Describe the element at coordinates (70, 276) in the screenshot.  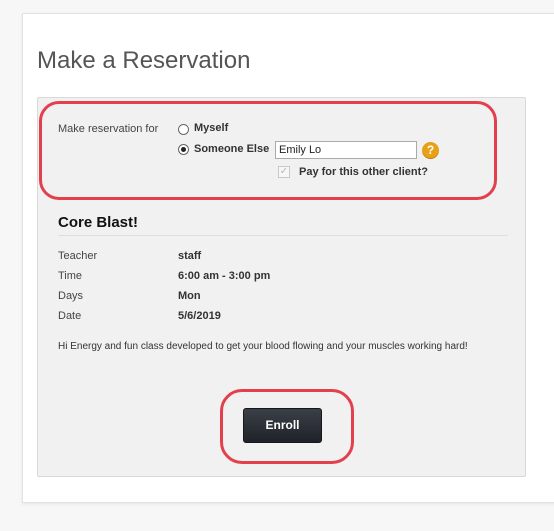
I see `detail-label-time: Time` at that location.